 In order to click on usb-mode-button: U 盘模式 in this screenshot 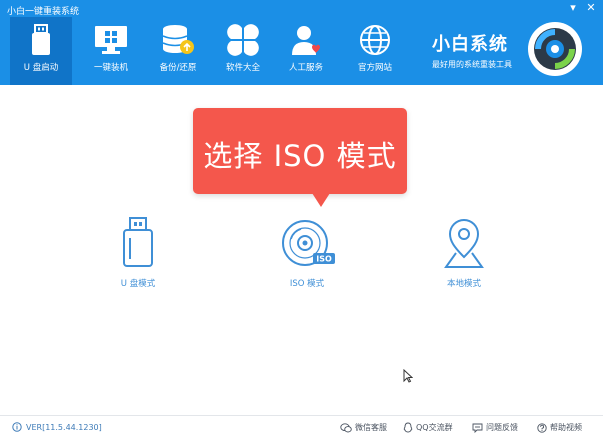, I will do `click(138, 255)`.